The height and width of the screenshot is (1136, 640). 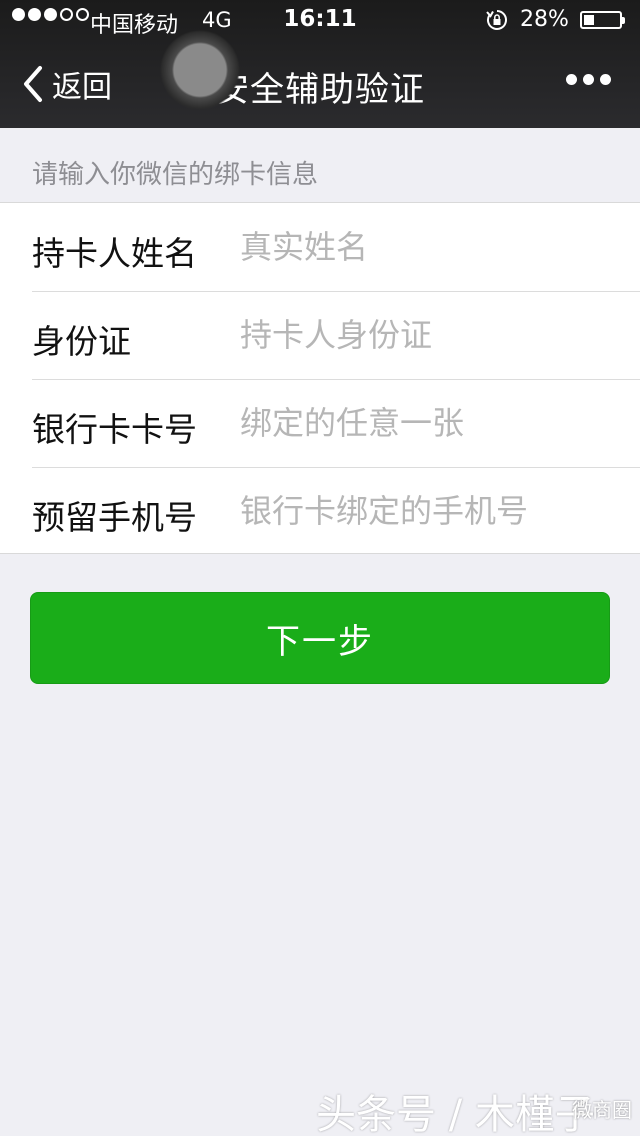 I want to click on id-number-input, so click(x=430, y=335).